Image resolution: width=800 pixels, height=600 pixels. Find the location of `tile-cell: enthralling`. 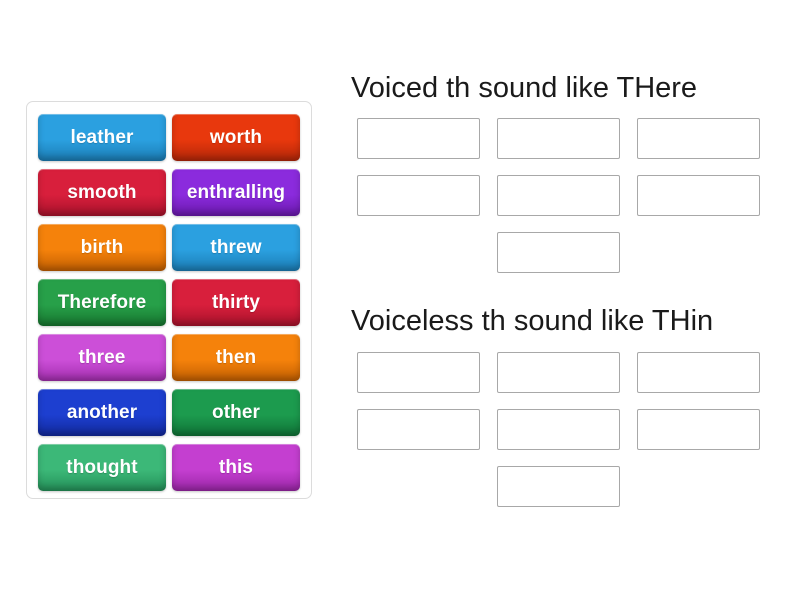

tile-cell: enthralling is located at coordinates (236, 192).